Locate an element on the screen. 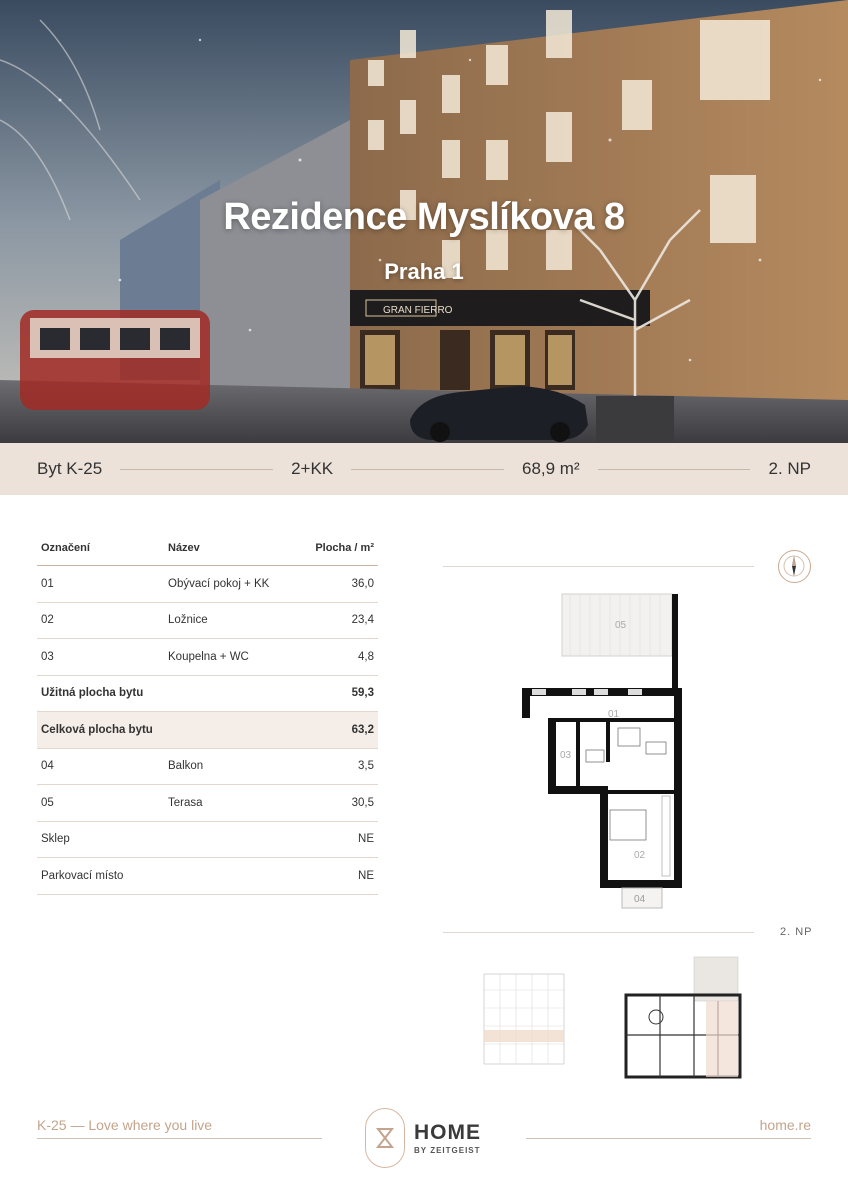 The height and width of the screenshot is (1200, 848). unit-id: Byt K-25 is located at coordinates (70, 468).